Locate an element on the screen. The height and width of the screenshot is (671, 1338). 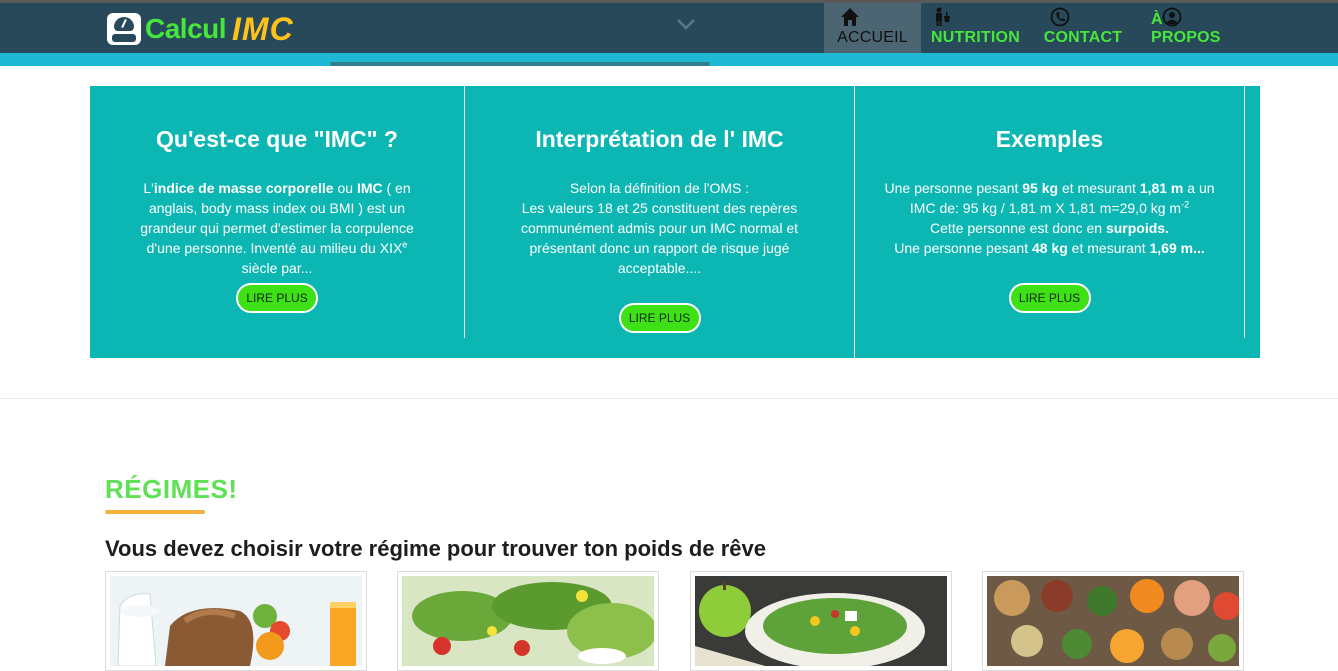
feature-title: Interprétation de l' IMC is located at coordinates (659, 139).